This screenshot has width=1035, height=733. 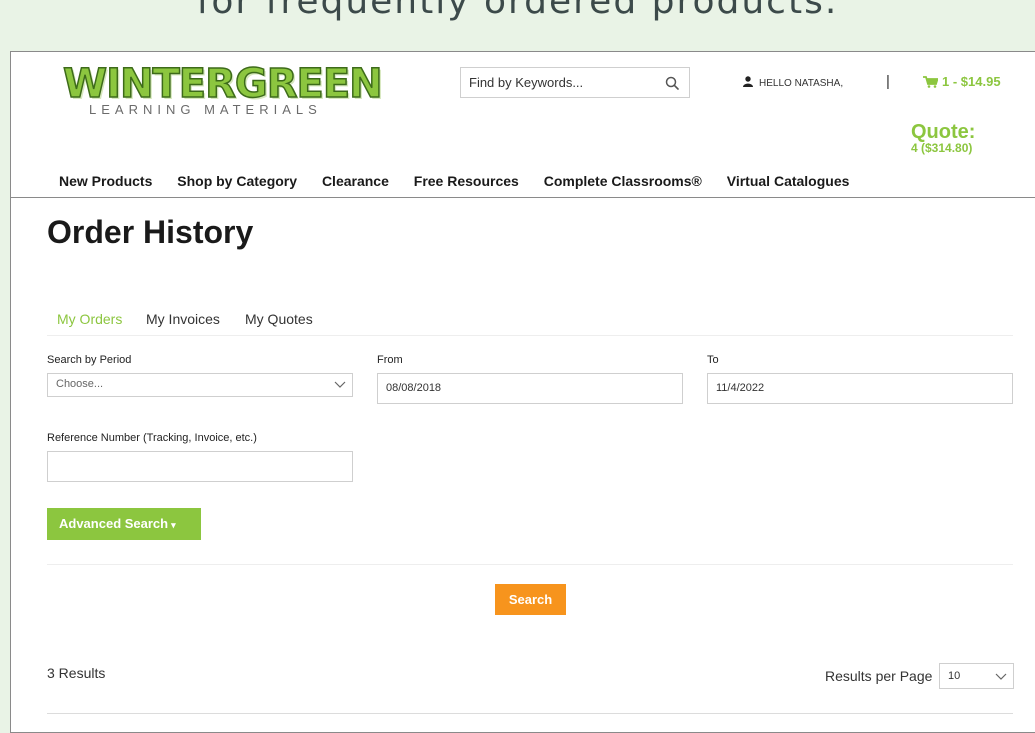 I want to click on wintergreen-logo: WINTERGREEN LEARNING MATERIALS, so click(x=222, y=89).